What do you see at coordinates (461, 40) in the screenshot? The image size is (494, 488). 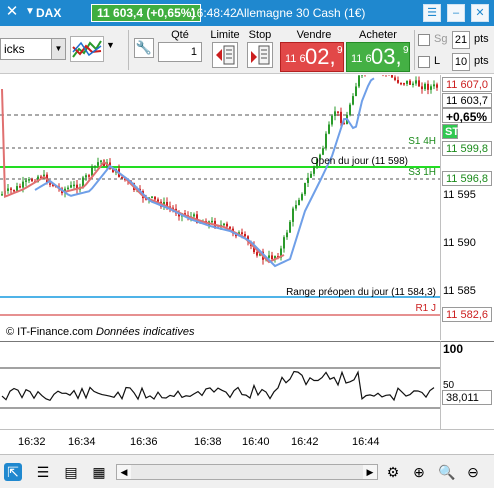 I see `sg-input: 21` at bounding box center [461, 40].